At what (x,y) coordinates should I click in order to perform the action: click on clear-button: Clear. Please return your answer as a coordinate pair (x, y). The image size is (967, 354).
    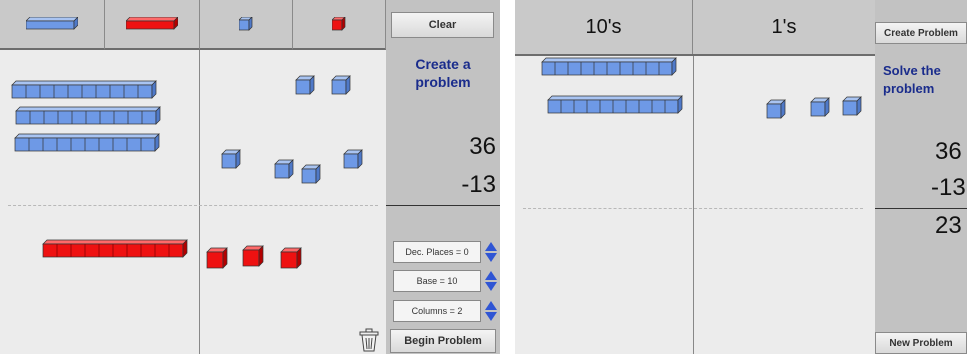
    Looking at the image, I should click on (442, 25).